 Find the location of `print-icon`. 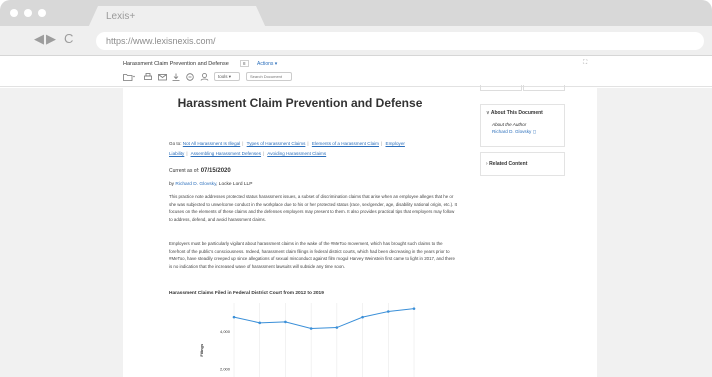

print-icon is located at coordinates (148, 78).